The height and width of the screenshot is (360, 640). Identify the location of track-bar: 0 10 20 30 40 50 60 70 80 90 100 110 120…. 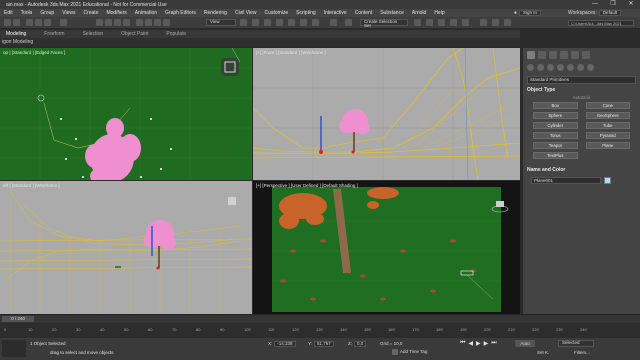
(320, 331).